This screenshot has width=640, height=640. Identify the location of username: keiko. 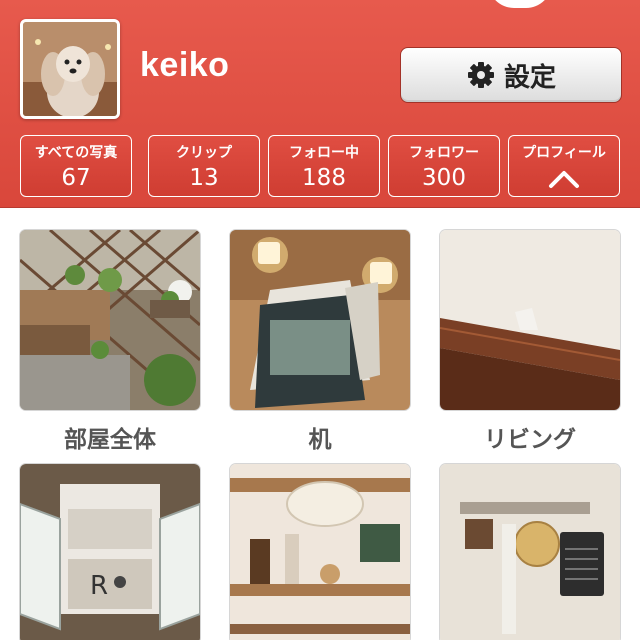
(185, 65).